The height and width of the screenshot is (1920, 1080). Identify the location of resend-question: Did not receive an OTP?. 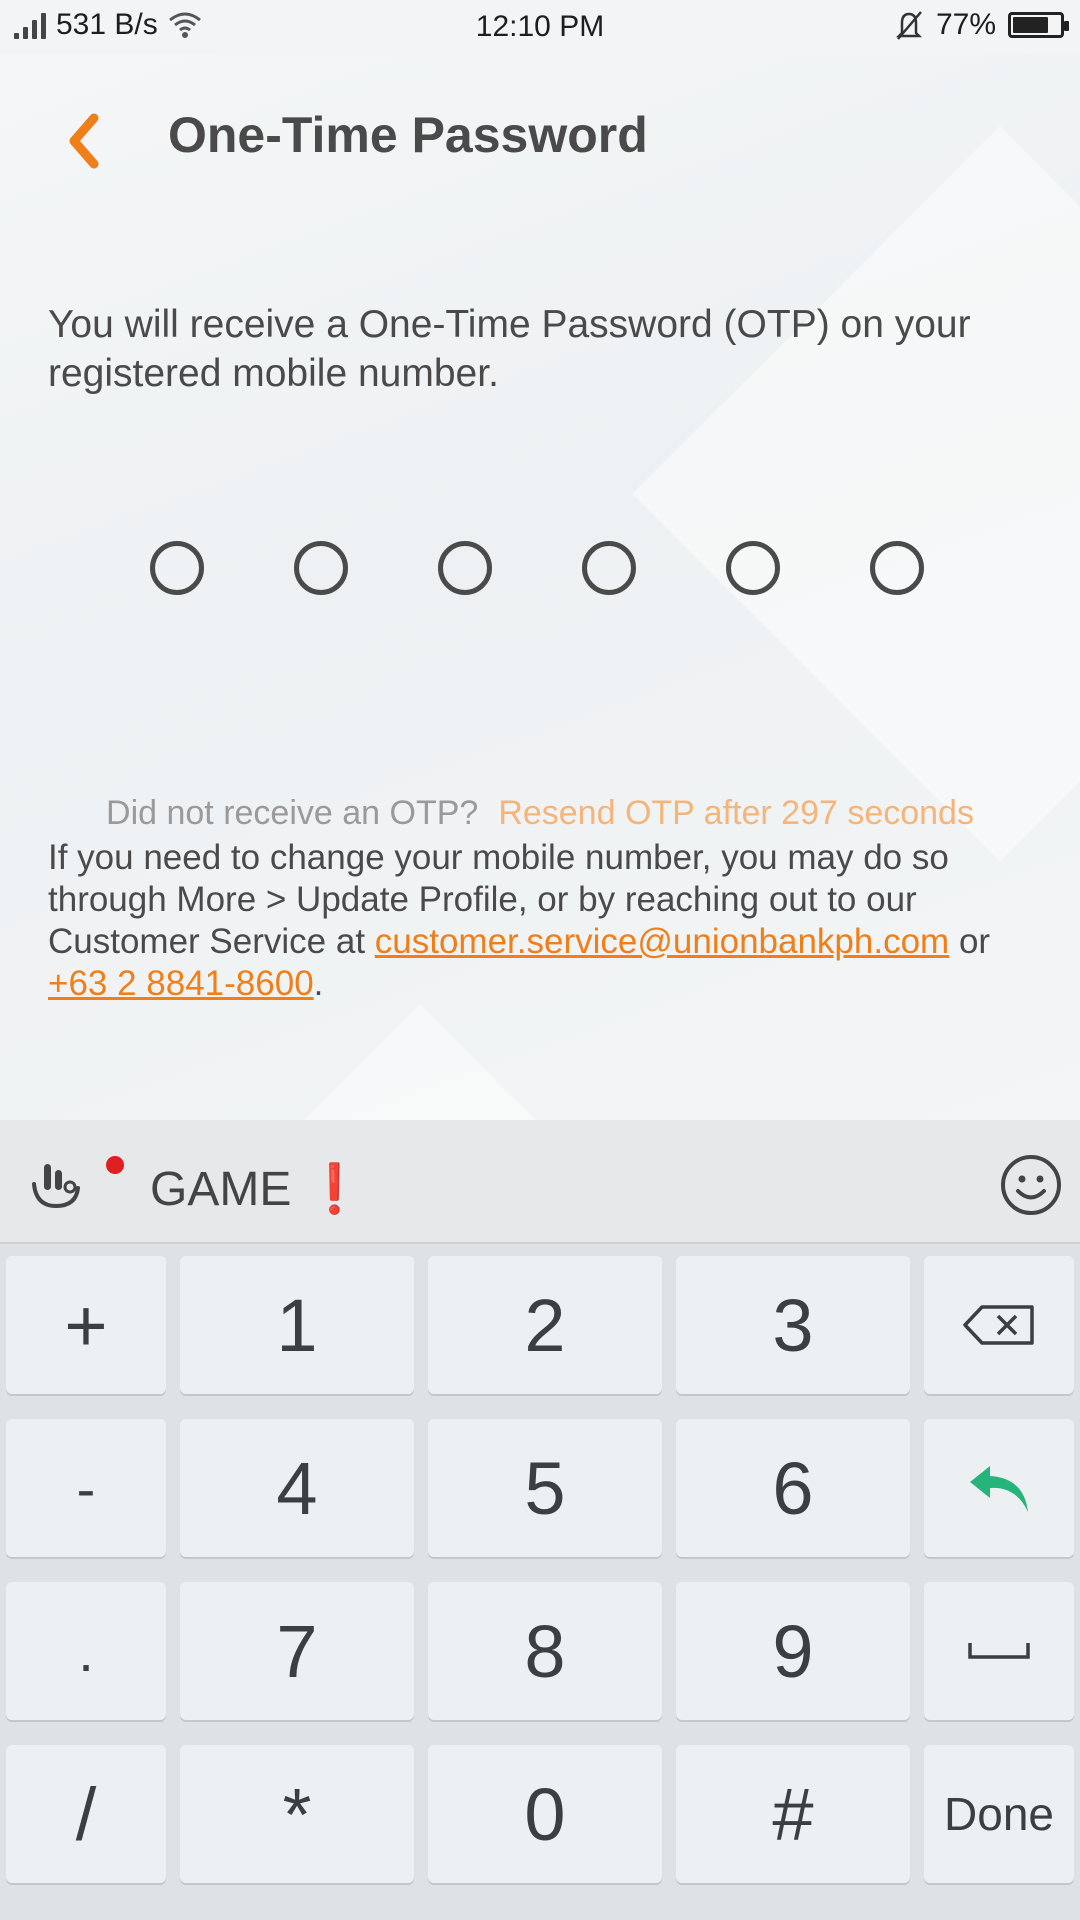
(292, 813).